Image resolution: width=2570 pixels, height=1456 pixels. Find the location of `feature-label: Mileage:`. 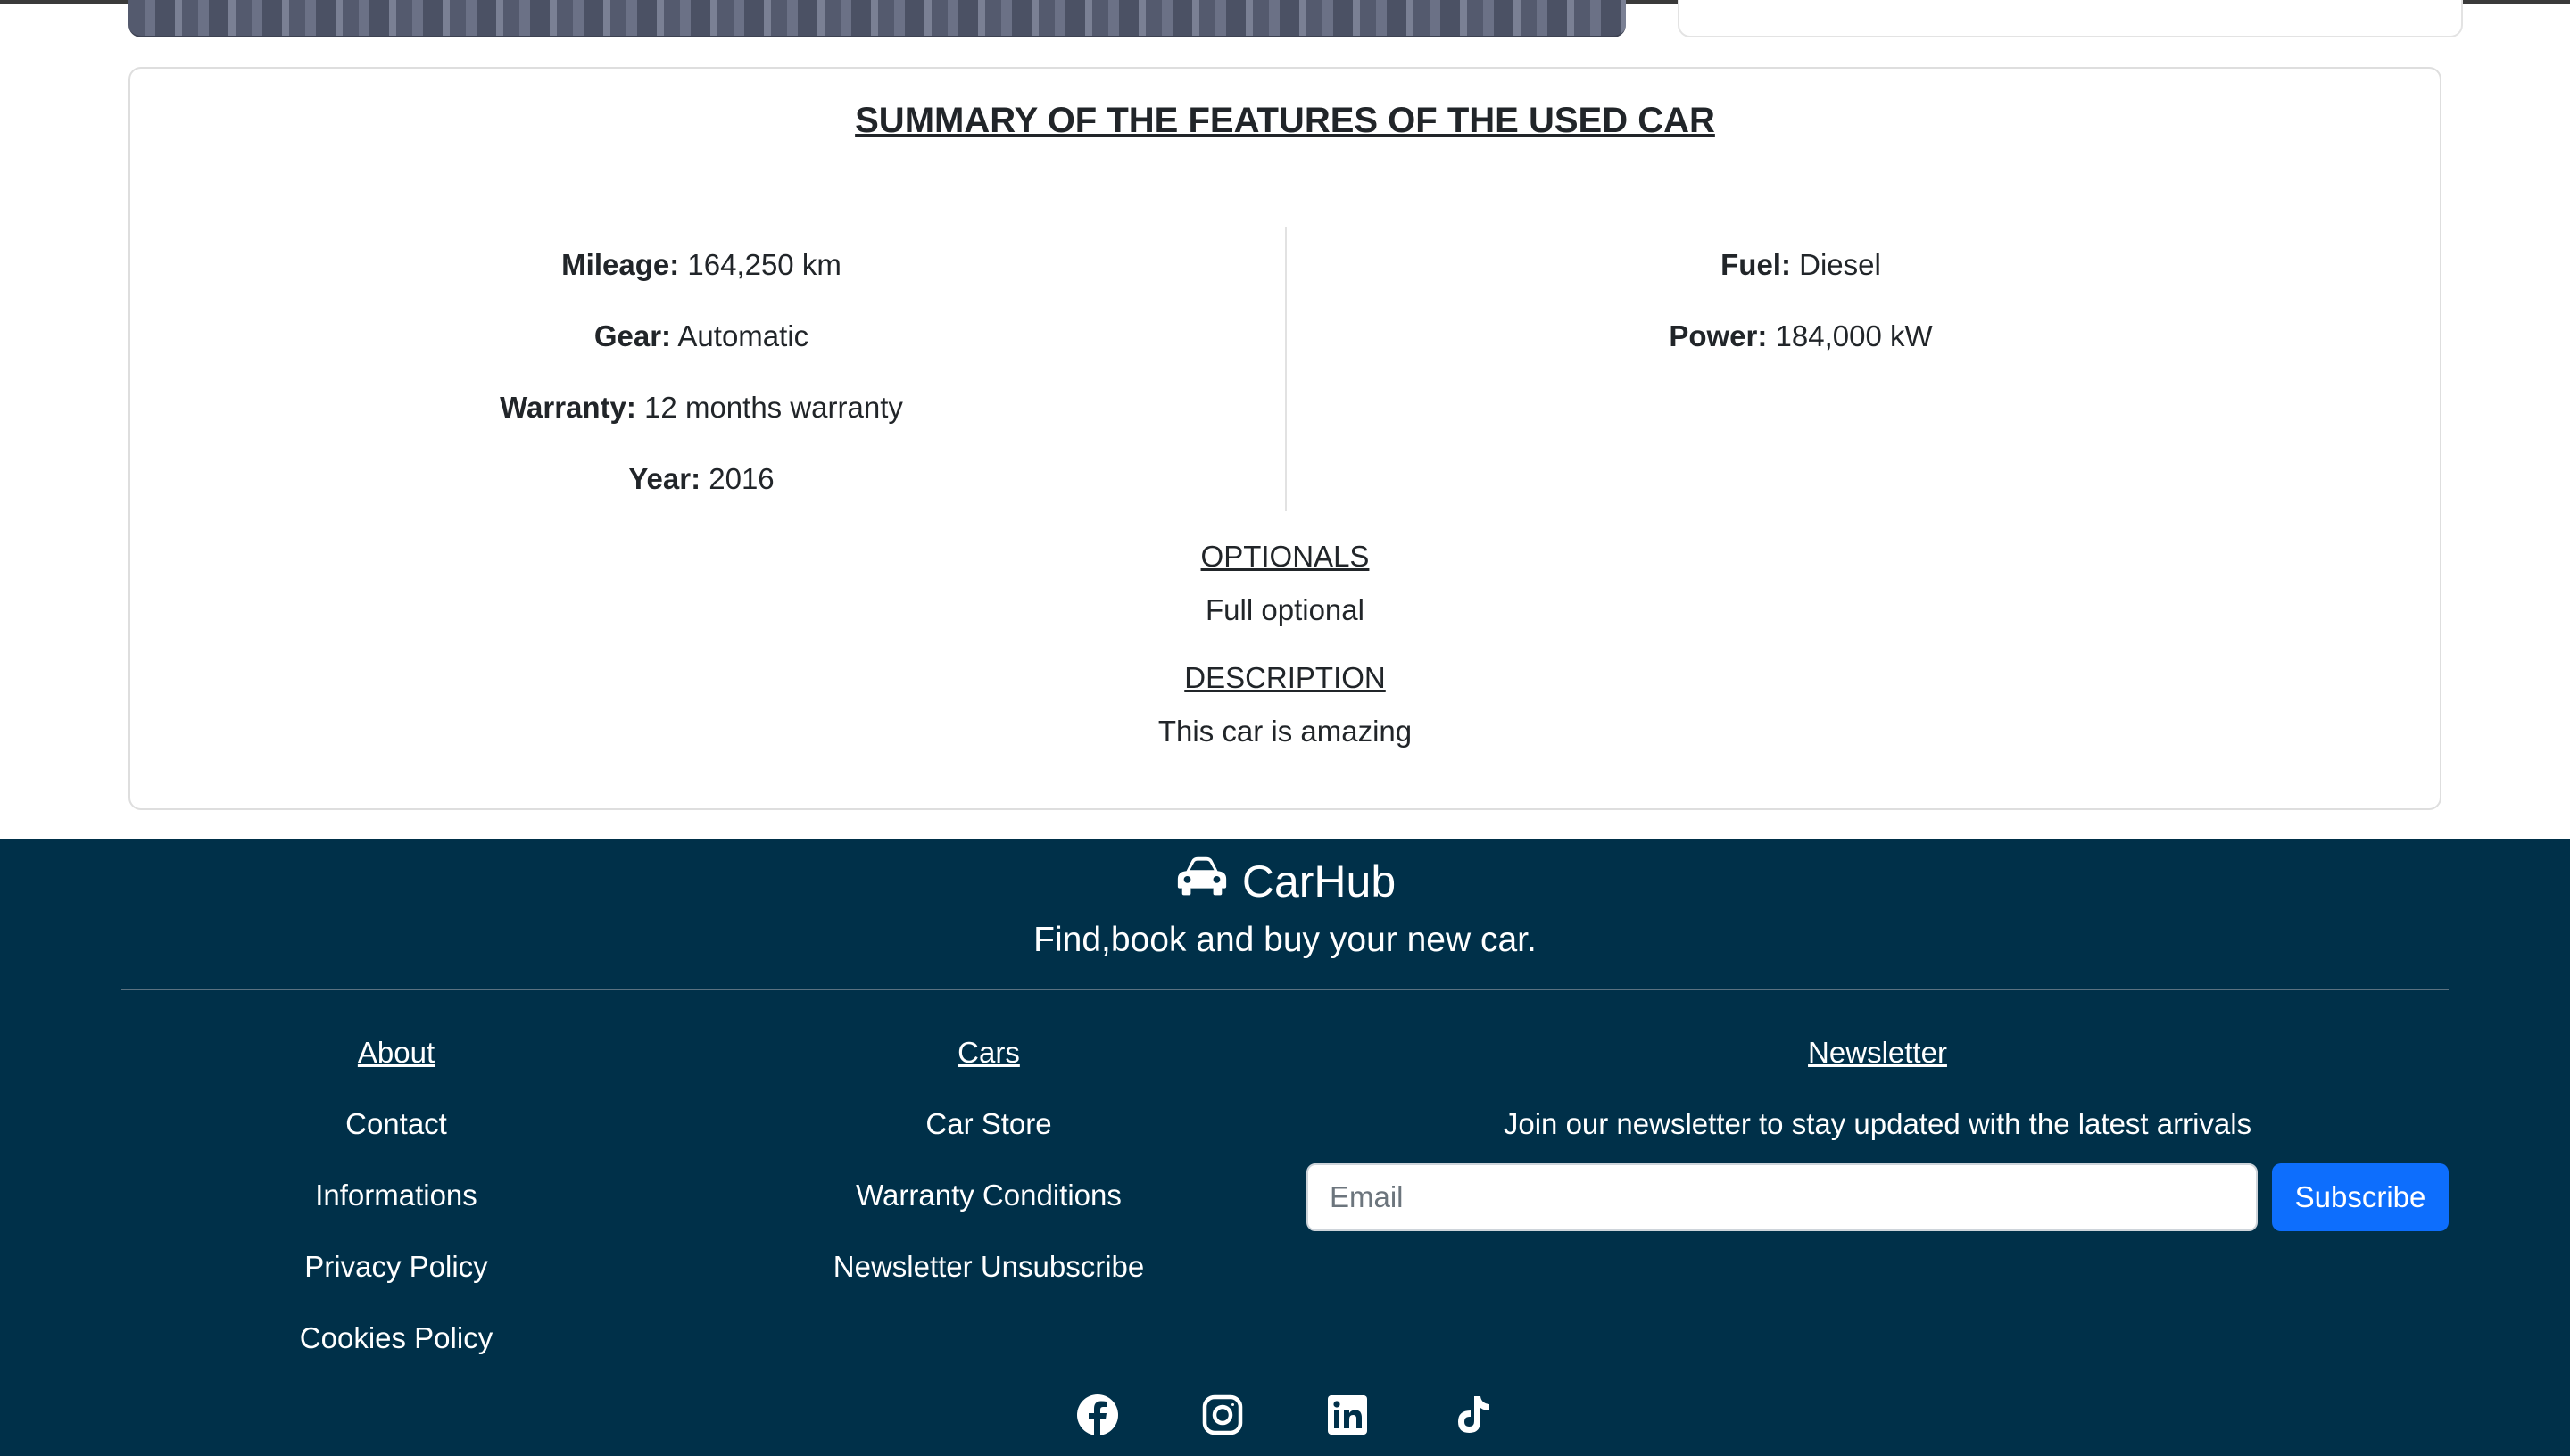

feature-label: Mileage: is located at coordinates (620, 264).